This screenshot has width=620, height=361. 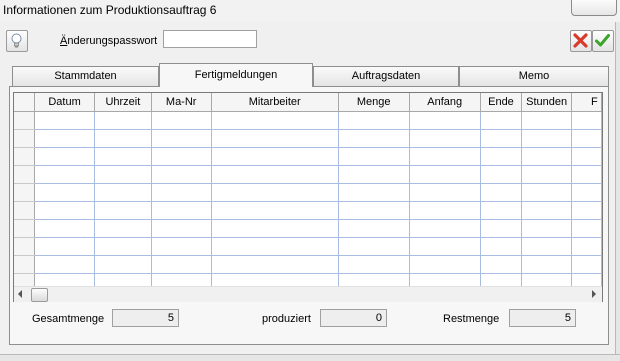 I want to click on column-header-menge: Menge, so click(x=374, y=102).